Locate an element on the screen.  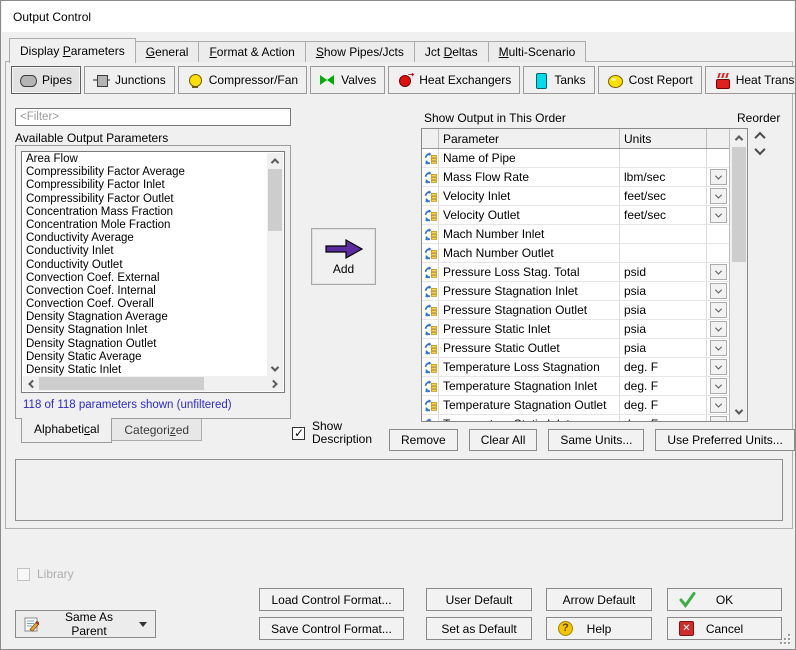
parameter-list-item: Convection Coef. Internal is located at coordinates (145, 291).